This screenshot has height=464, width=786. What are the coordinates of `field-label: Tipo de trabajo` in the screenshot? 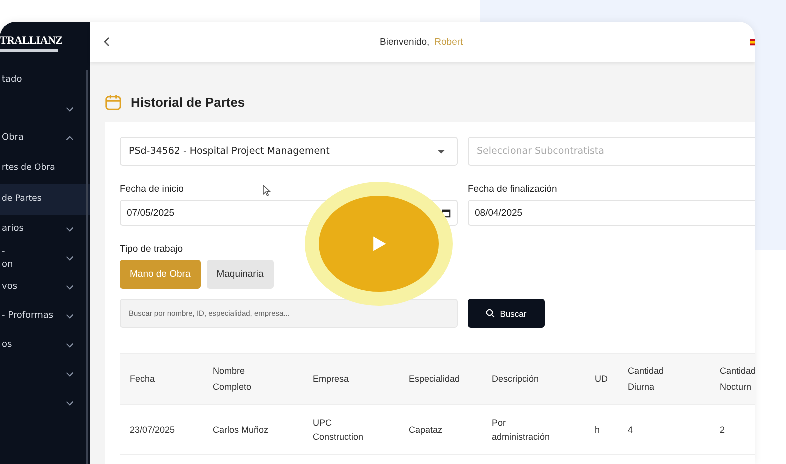 It's located at (152, 250).